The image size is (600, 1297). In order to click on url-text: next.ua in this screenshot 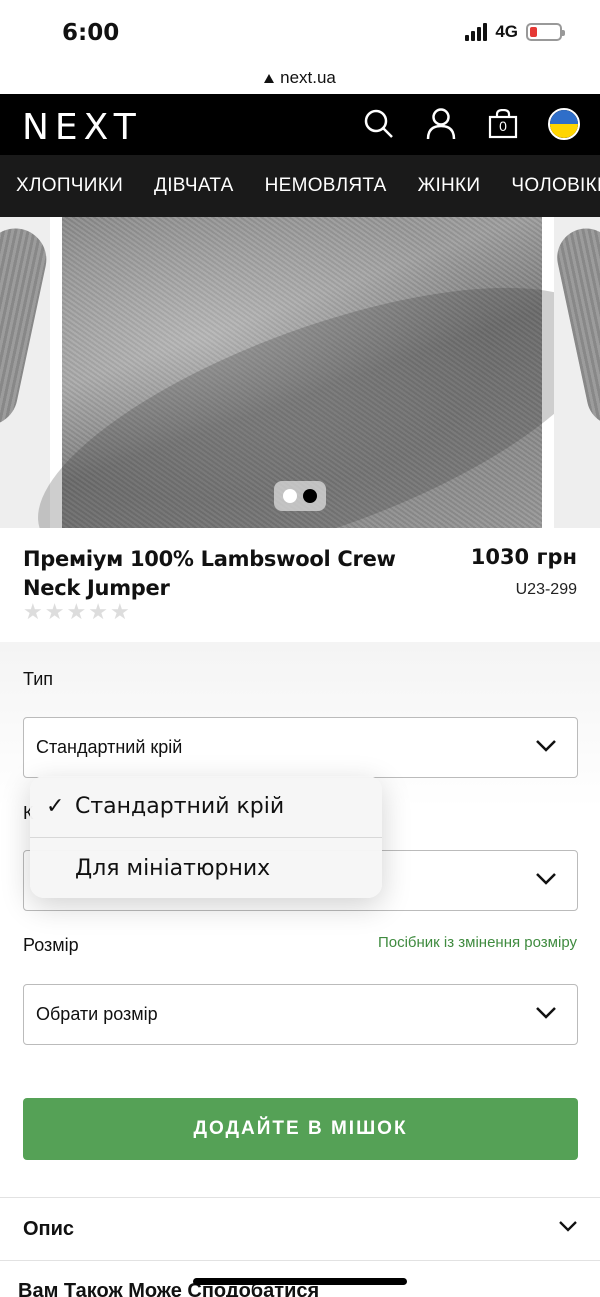, I will do `click(308, 77)`.